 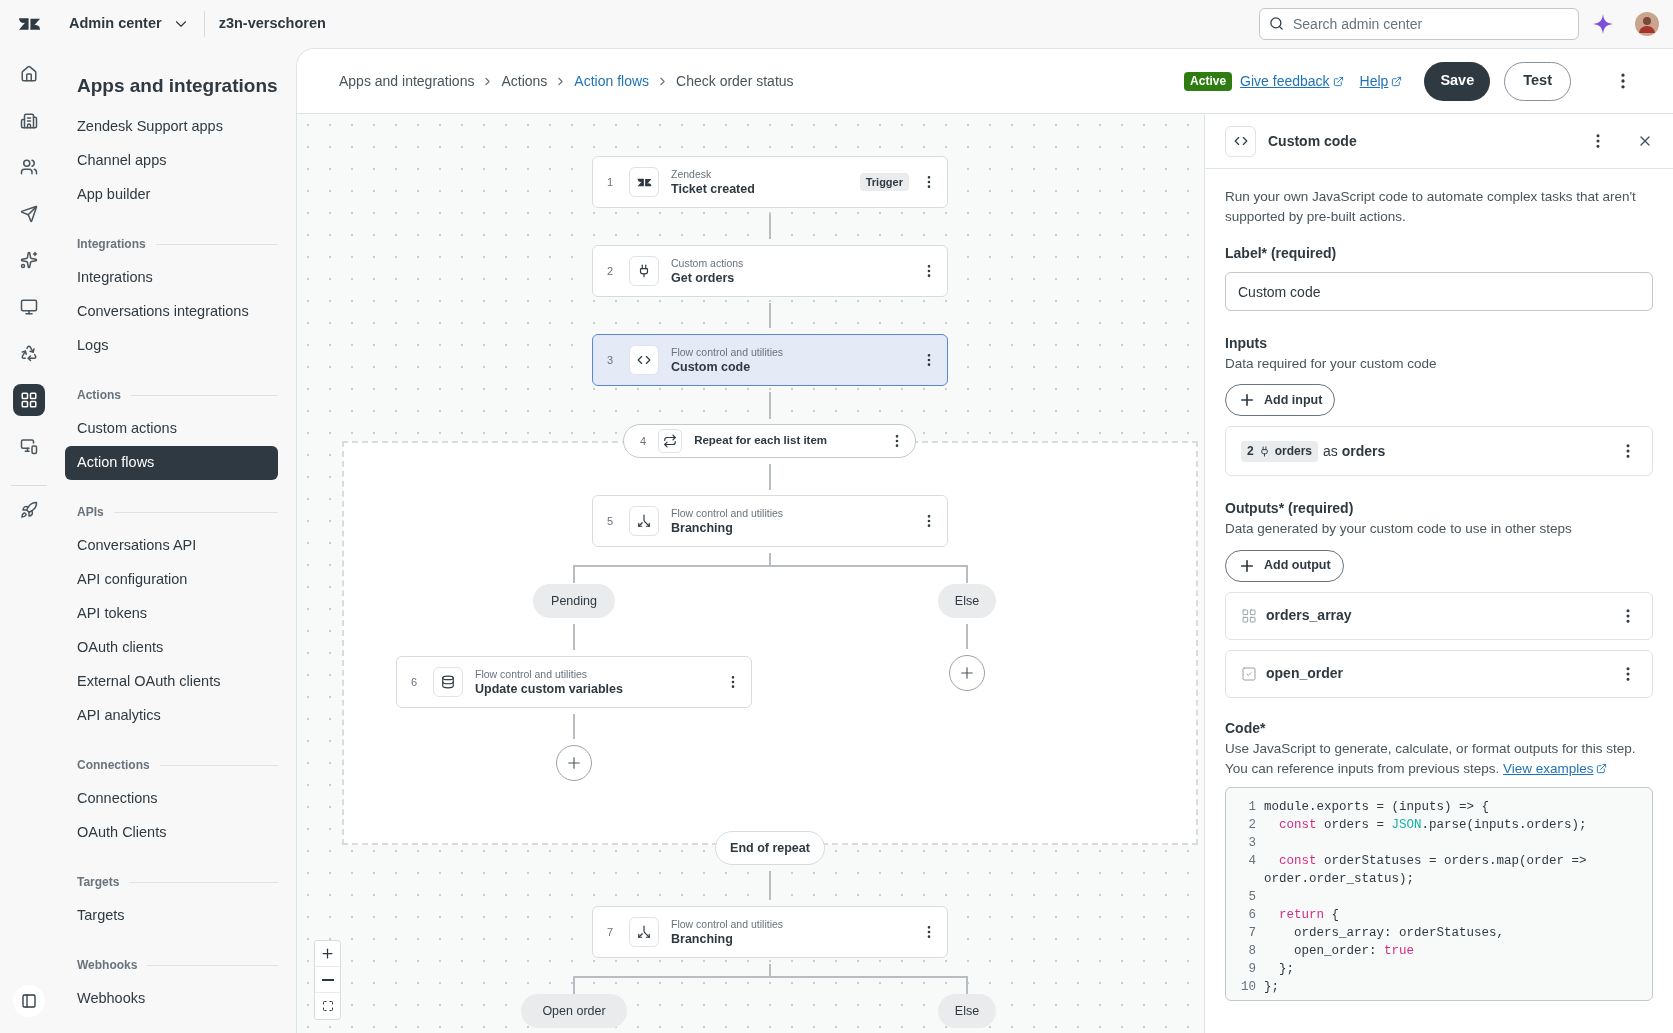 What do you see at coordinates (1292, 81) in the screenshot?
I see `help-link: Give feedback` at bounding box center [1292, 81].